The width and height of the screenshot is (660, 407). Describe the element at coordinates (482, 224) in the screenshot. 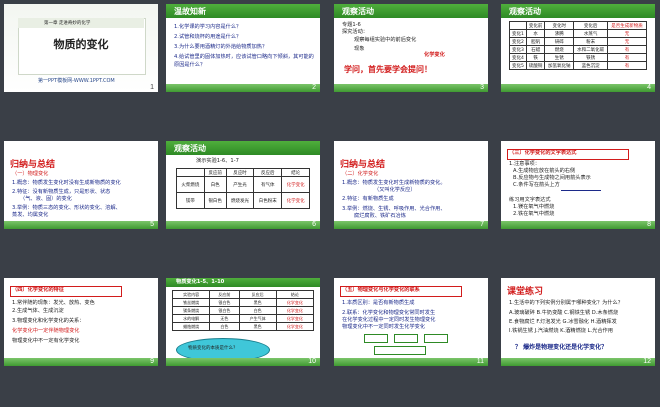

I see `slide-number: 7` at that location.